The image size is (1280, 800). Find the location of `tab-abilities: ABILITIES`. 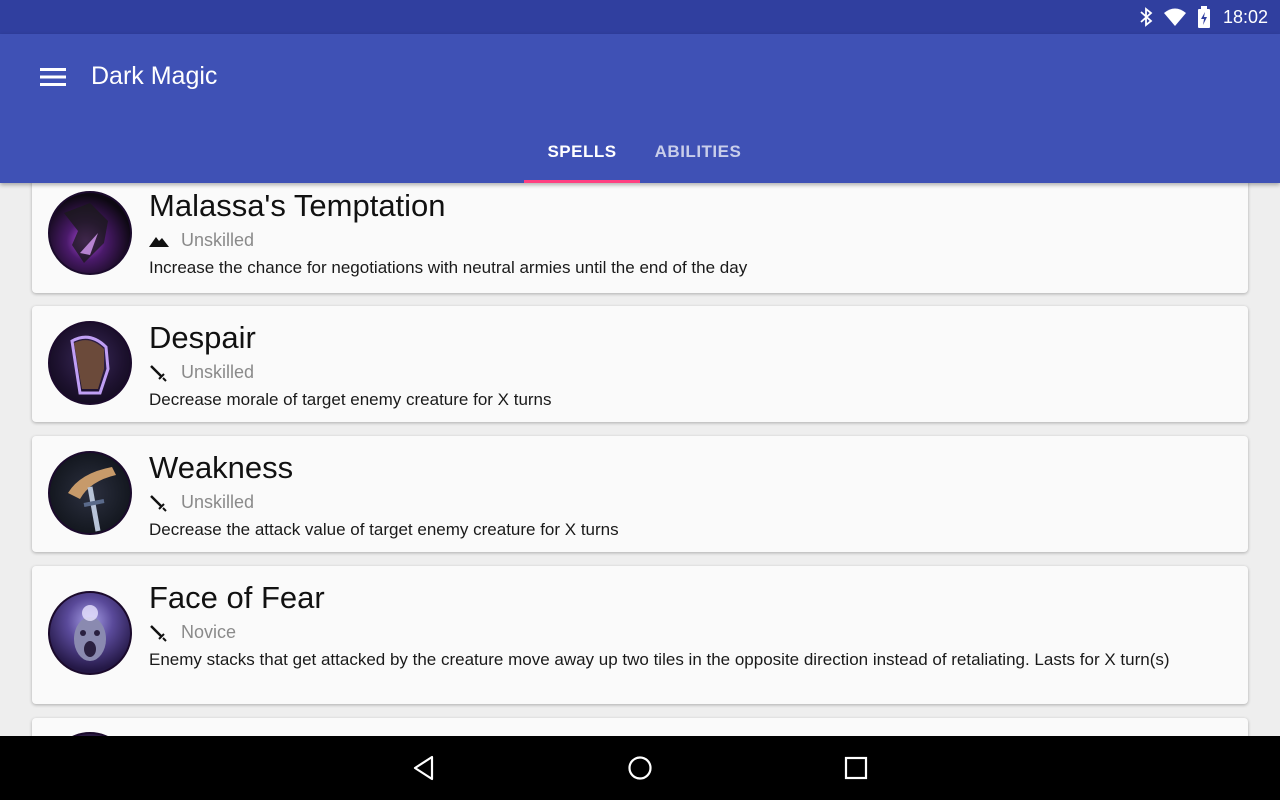

tab-abilities: ABILITIES is located at coordinates (698, 151).